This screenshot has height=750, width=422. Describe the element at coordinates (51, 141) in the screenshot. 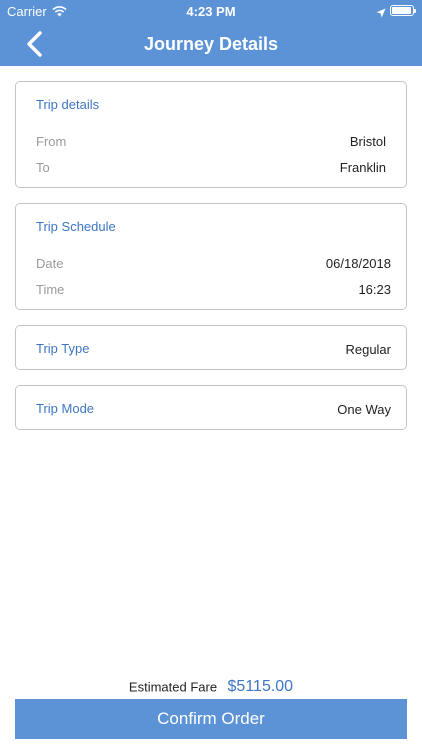

I see `from-label: From` at that location.